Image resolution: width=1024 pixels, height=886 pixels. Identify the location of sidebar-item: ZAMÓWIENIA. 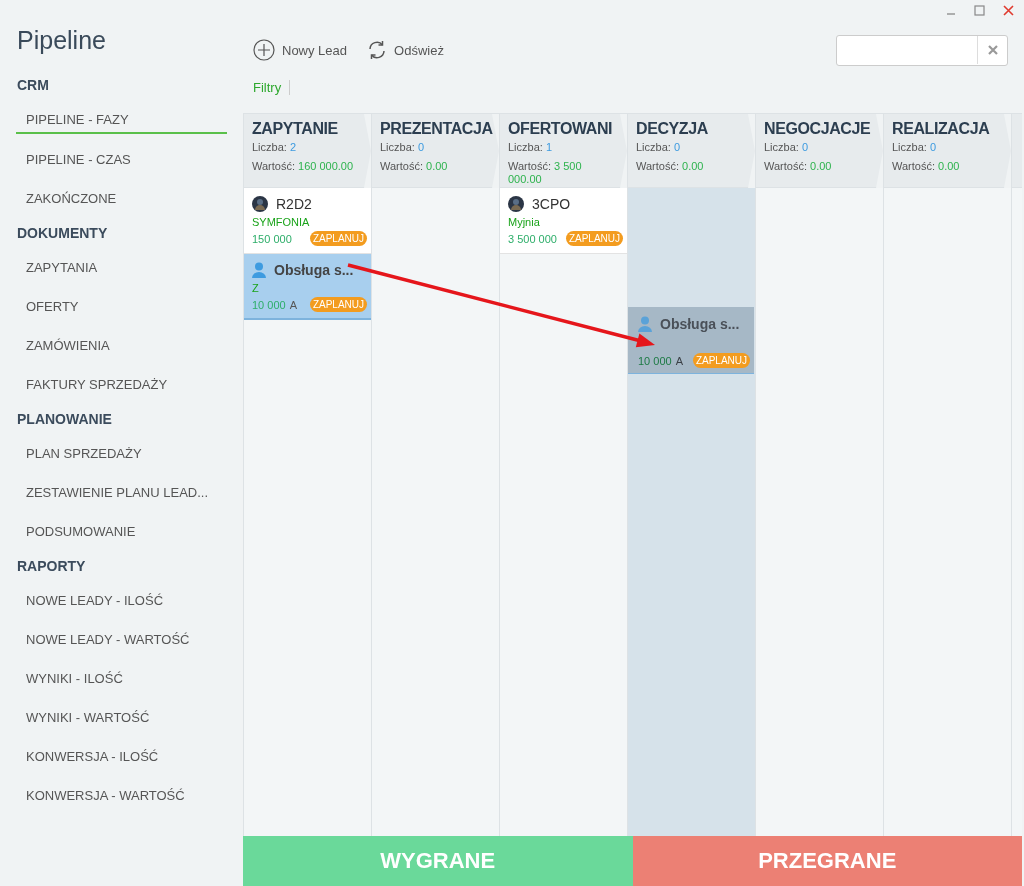
(121, 346).